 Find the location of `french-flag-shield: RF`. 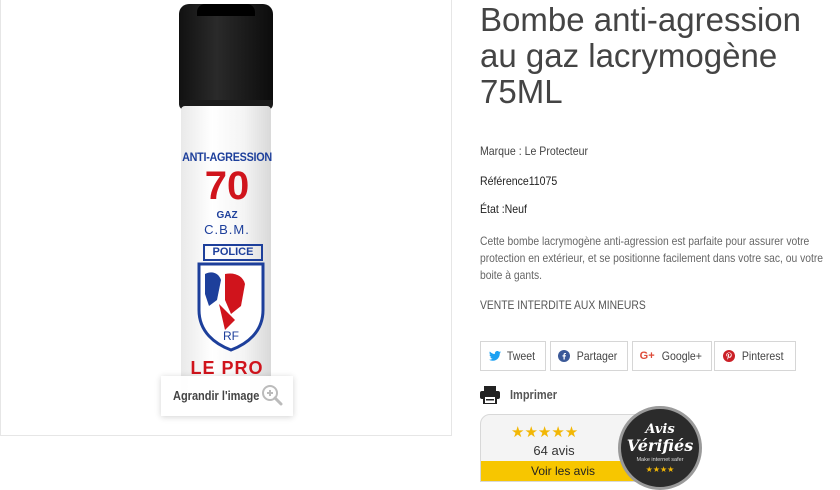

french-flag-shield: RF is located at coordinates (231, 307).